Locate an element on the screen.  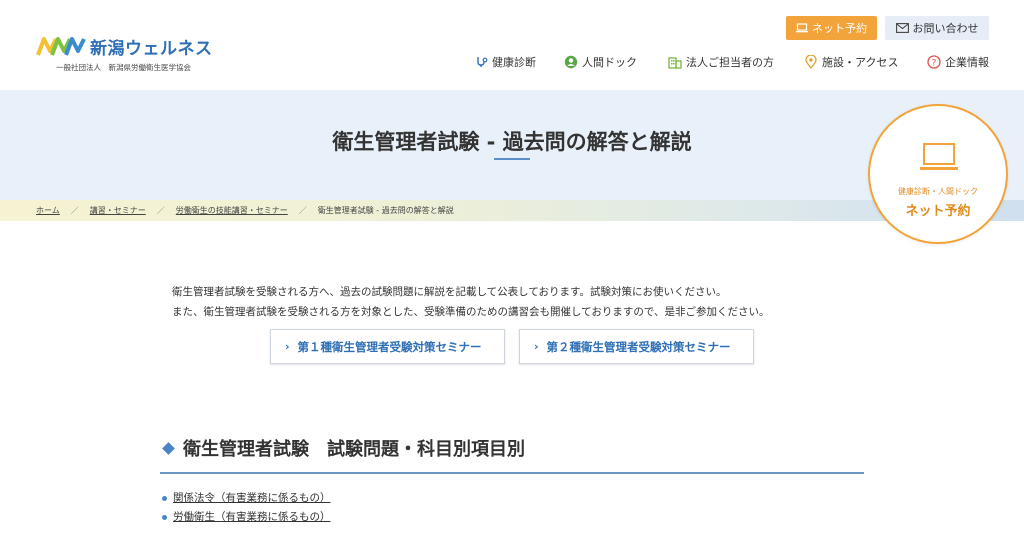
subject-link-law: 関係法令（有害業務に係るもの） is located at coordinates (252, 498).